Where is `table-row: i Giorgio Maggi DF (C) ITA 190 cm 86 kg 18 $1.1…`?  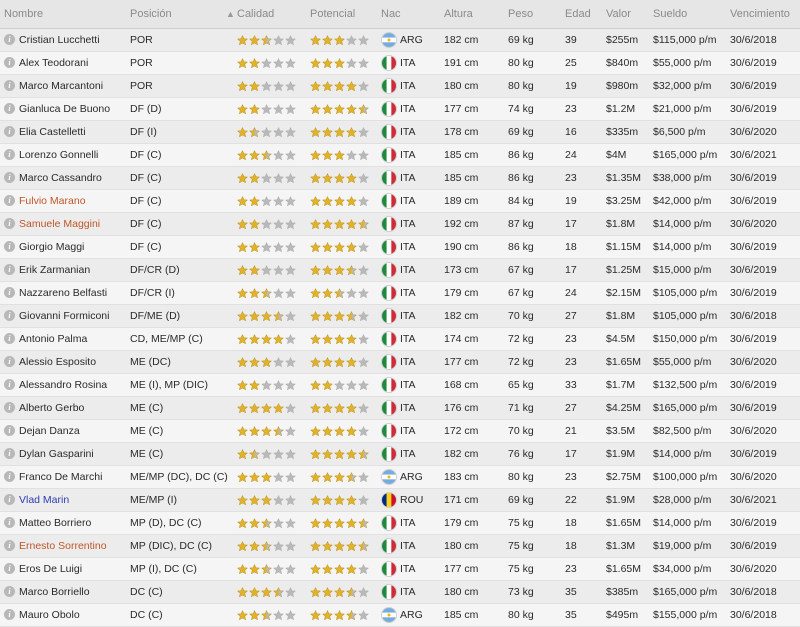 table-row: i Giorgio Maggi DF (C) ITA 190 cm 86 kg 18 $1.1… is located at coordinates (400, 247).